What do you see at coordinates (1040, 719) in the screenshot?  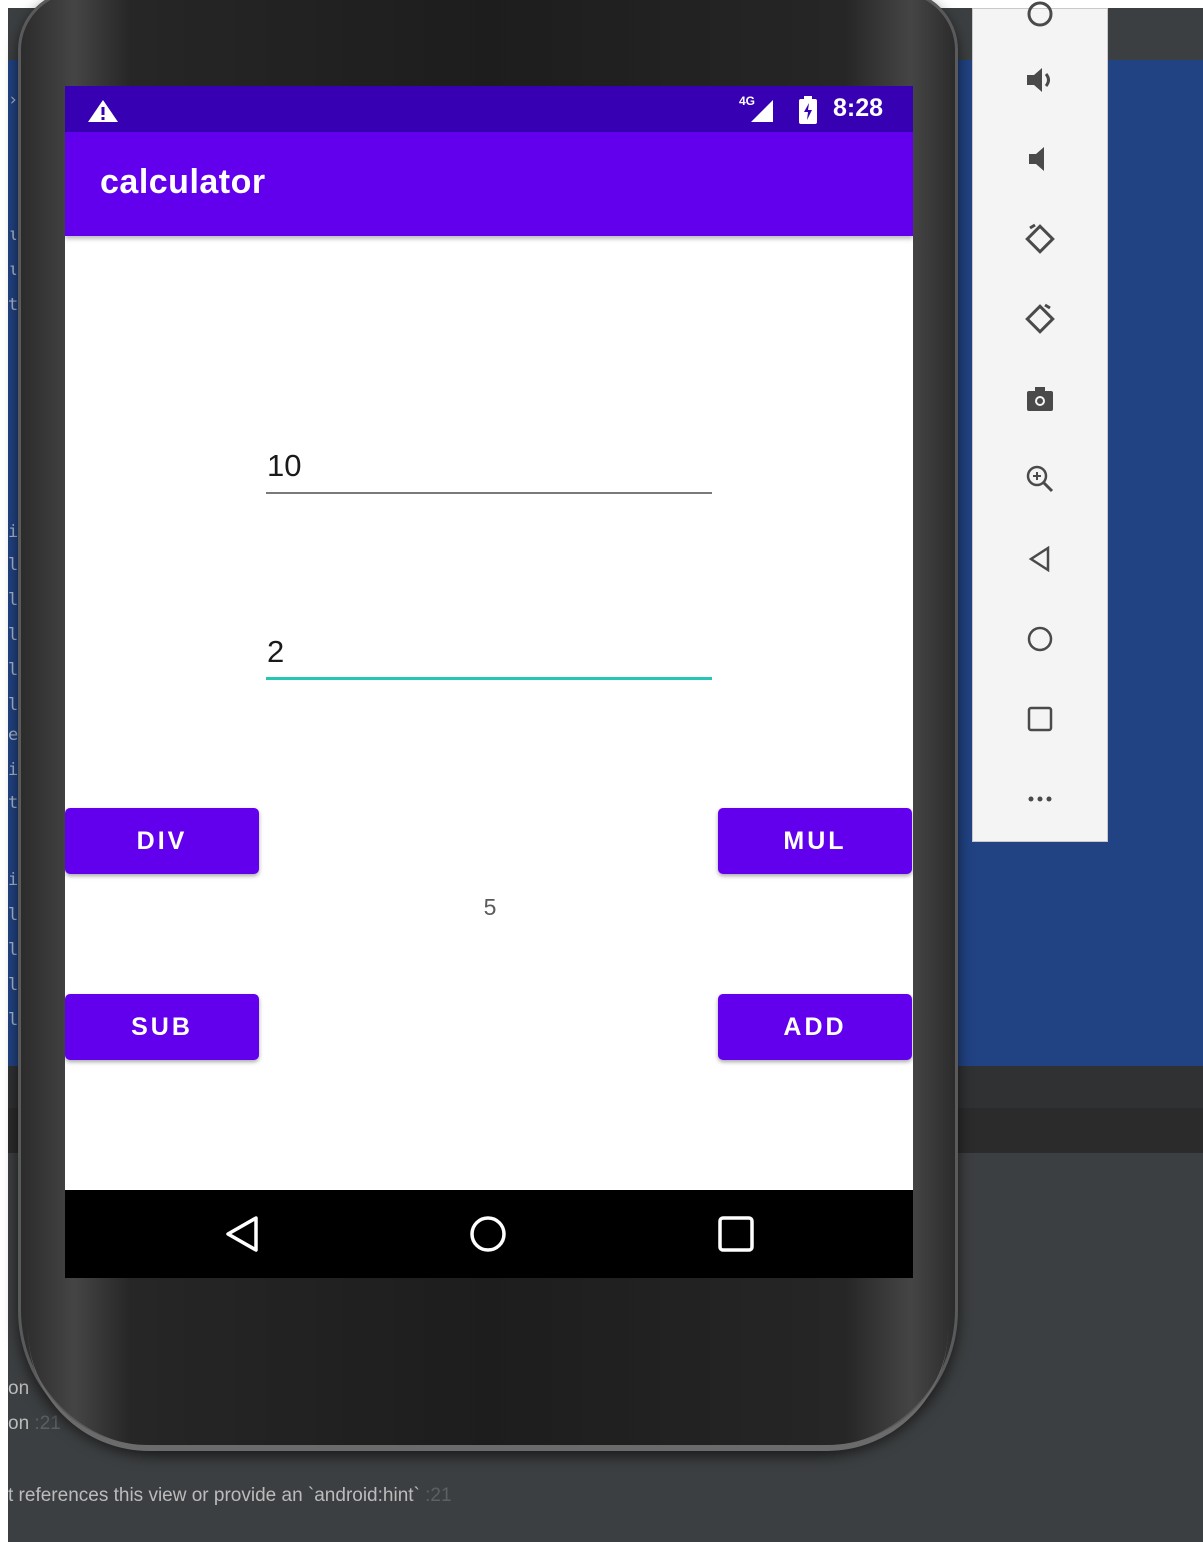 I see `overview-icon` at bounding box center [1040, 719].